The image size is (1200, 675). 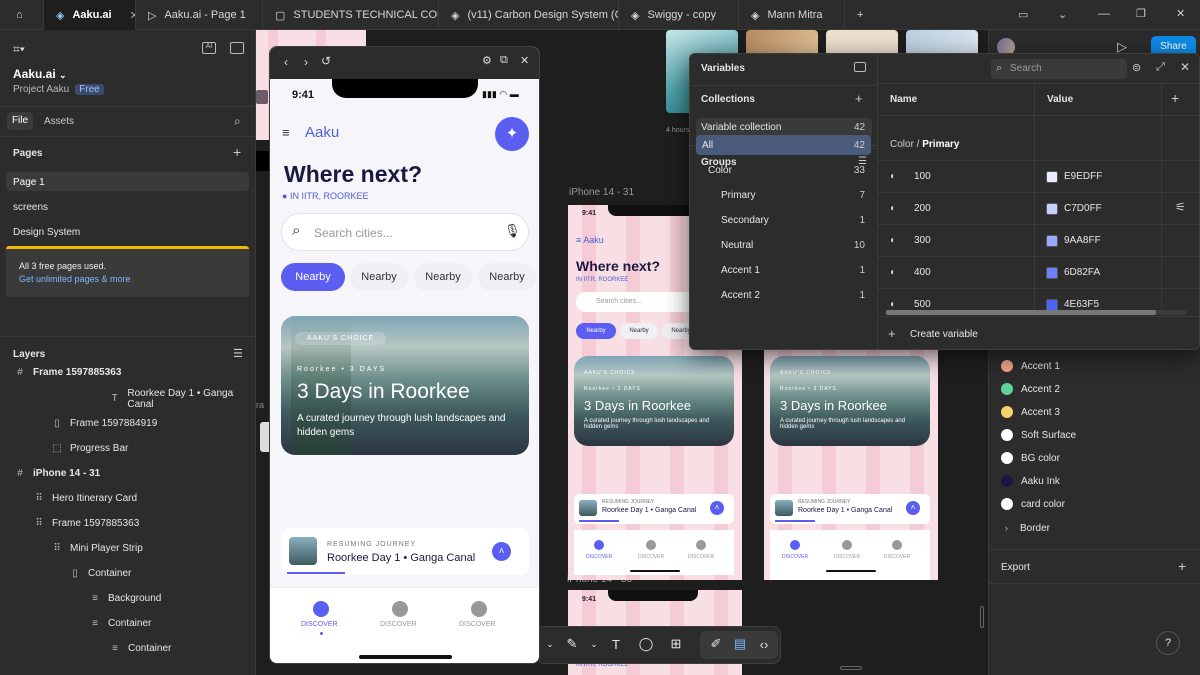 What do you see at coordinates (512, 231) in the screenshot?
I see `mic-icon: 🎙` at bounding box center [512, 231].